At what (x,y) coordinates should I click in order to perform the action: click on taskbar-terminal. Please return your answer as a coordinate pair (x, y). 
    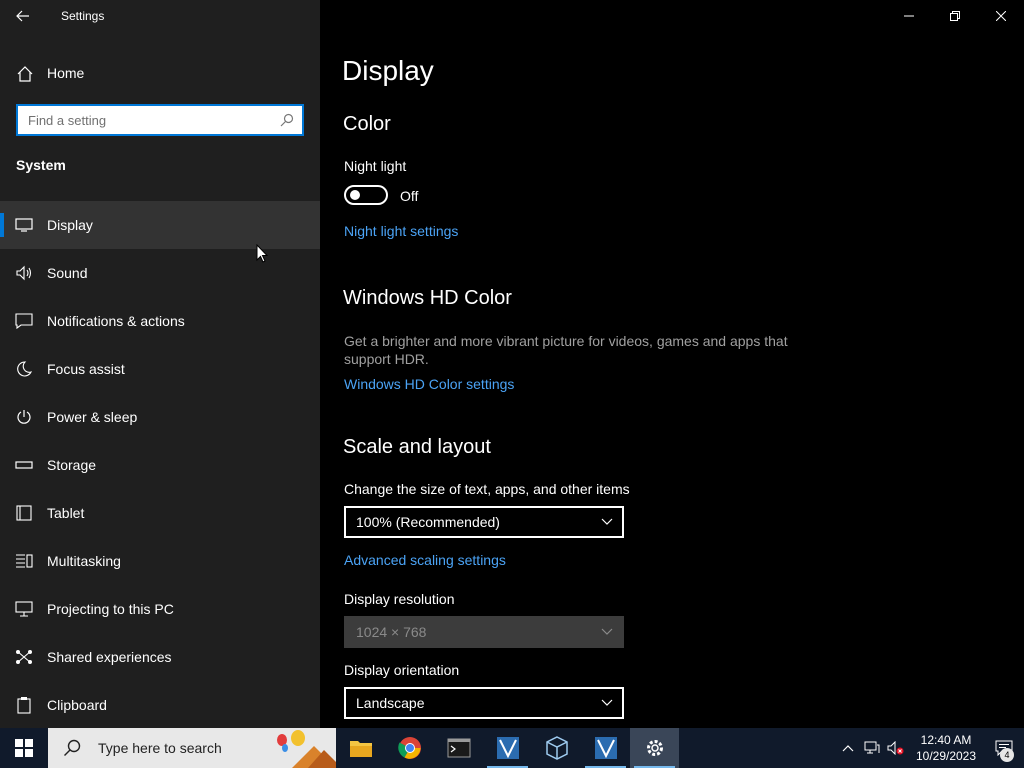
    Looking at the image, I should click on (458, 748).